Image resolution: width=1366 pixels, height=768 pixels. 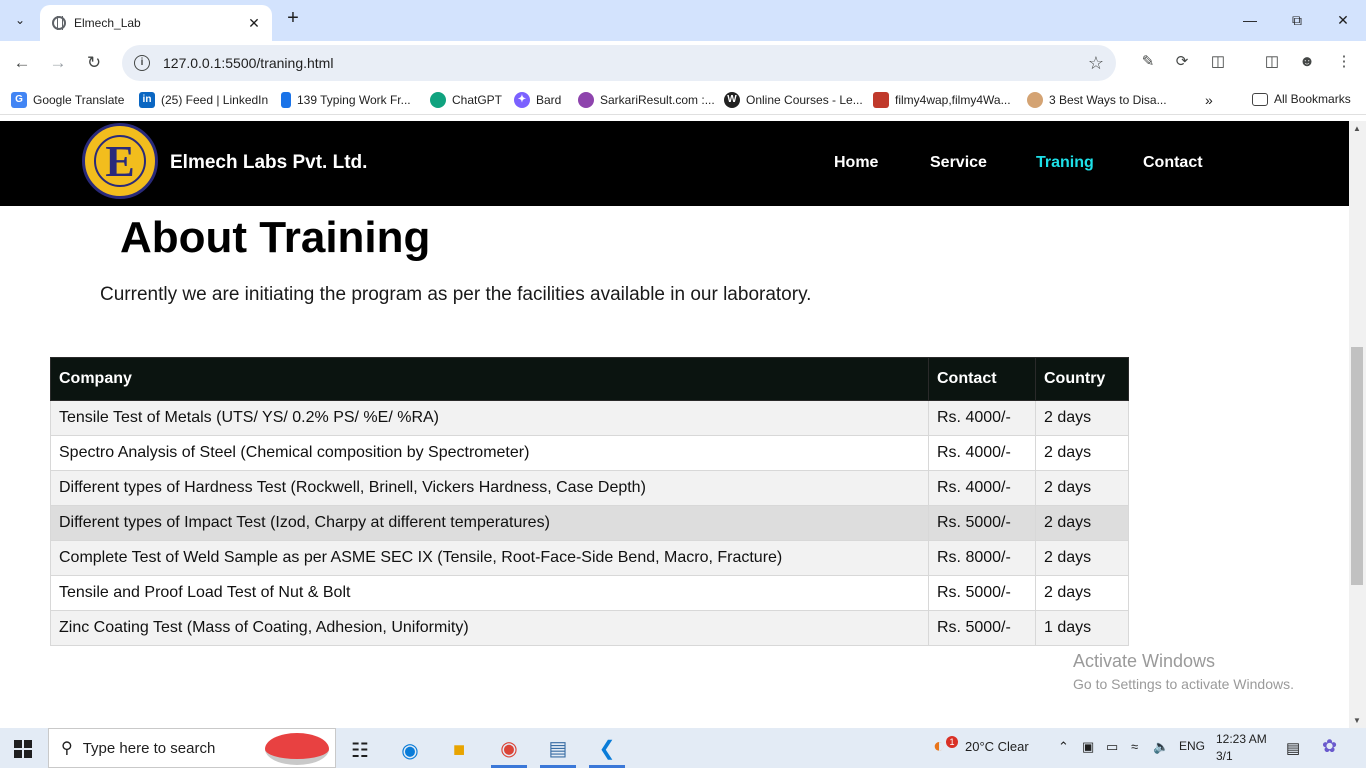 I want to click on avatar-icon, so click(x=1035, y=100).